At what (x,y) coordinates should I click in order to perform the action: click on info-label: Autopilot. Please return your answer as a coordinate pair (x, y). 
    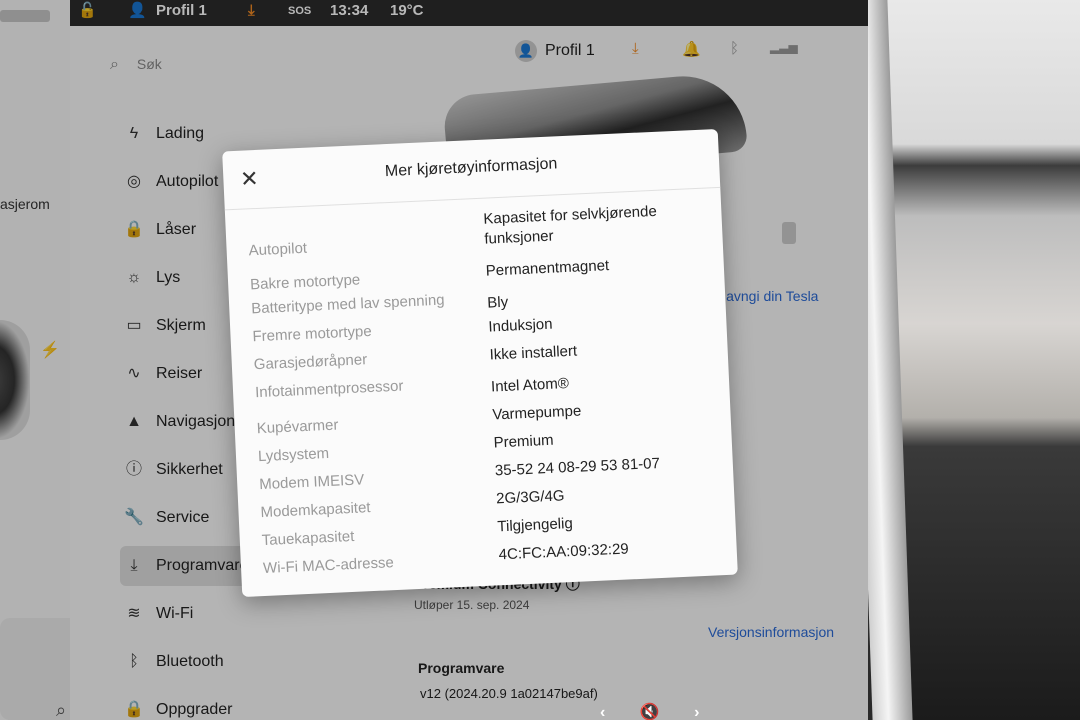
    Looking at the image, I should click on (278, 249).